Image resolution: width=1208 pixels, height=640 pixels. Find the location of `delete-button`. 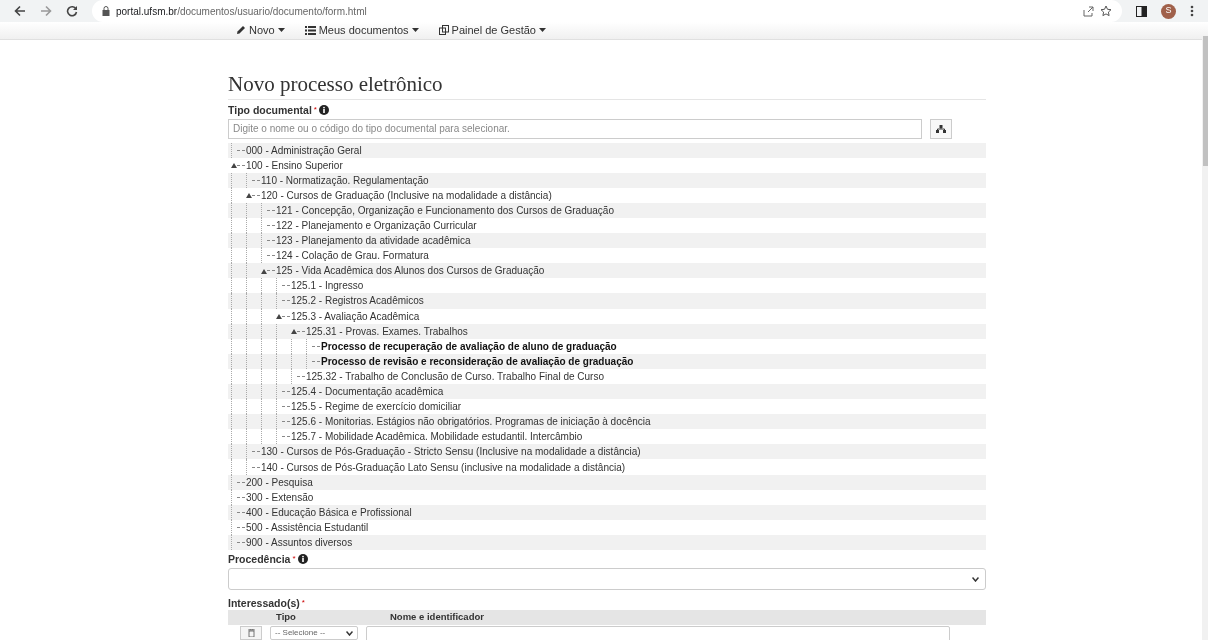

delete-button is located at coordinates (251, 633).